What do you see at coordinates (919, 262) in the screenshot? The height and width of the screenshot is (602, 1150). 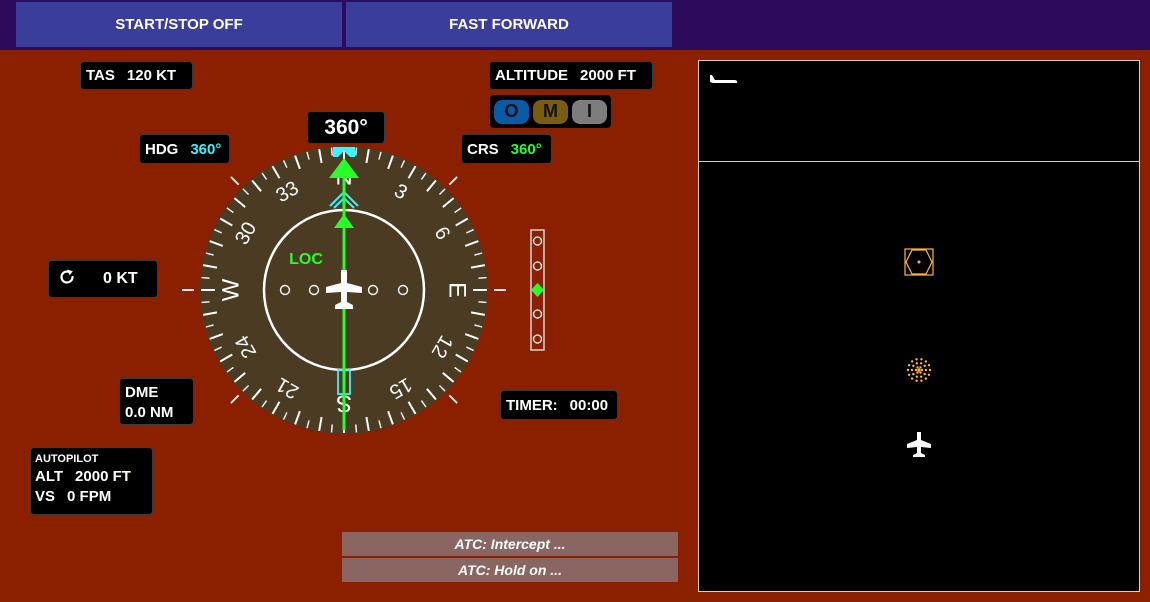 I see `vor-waypoint-icon` at bounding box center [919, 262].